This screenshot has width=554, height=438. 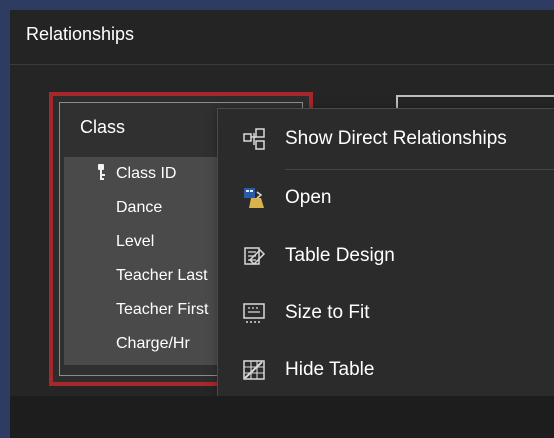 What do you see at coordinates (282, 37) in the screenshot?
I see `window-title-bar: Relationships` at bounding box center [282, 37].